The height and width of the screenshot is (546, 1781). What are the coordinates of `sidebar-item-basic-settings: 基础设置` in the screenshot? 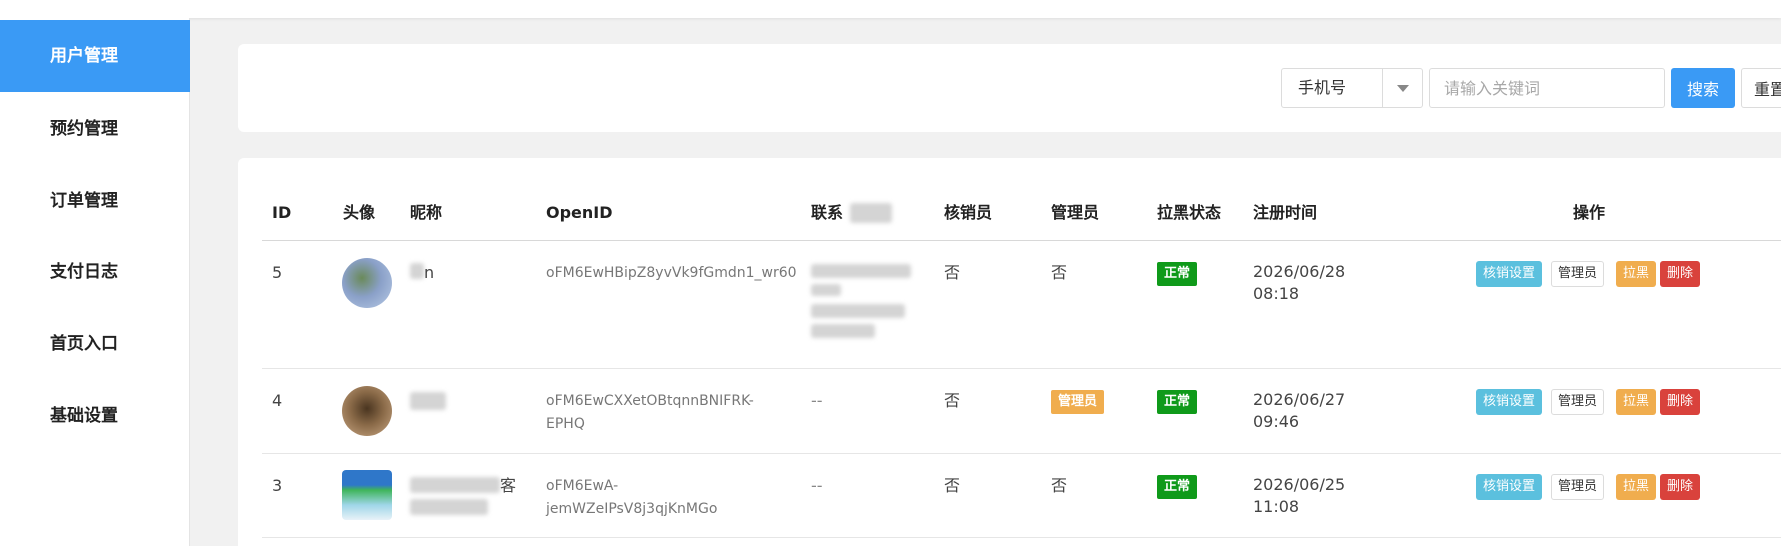 It's located at (95, 416).